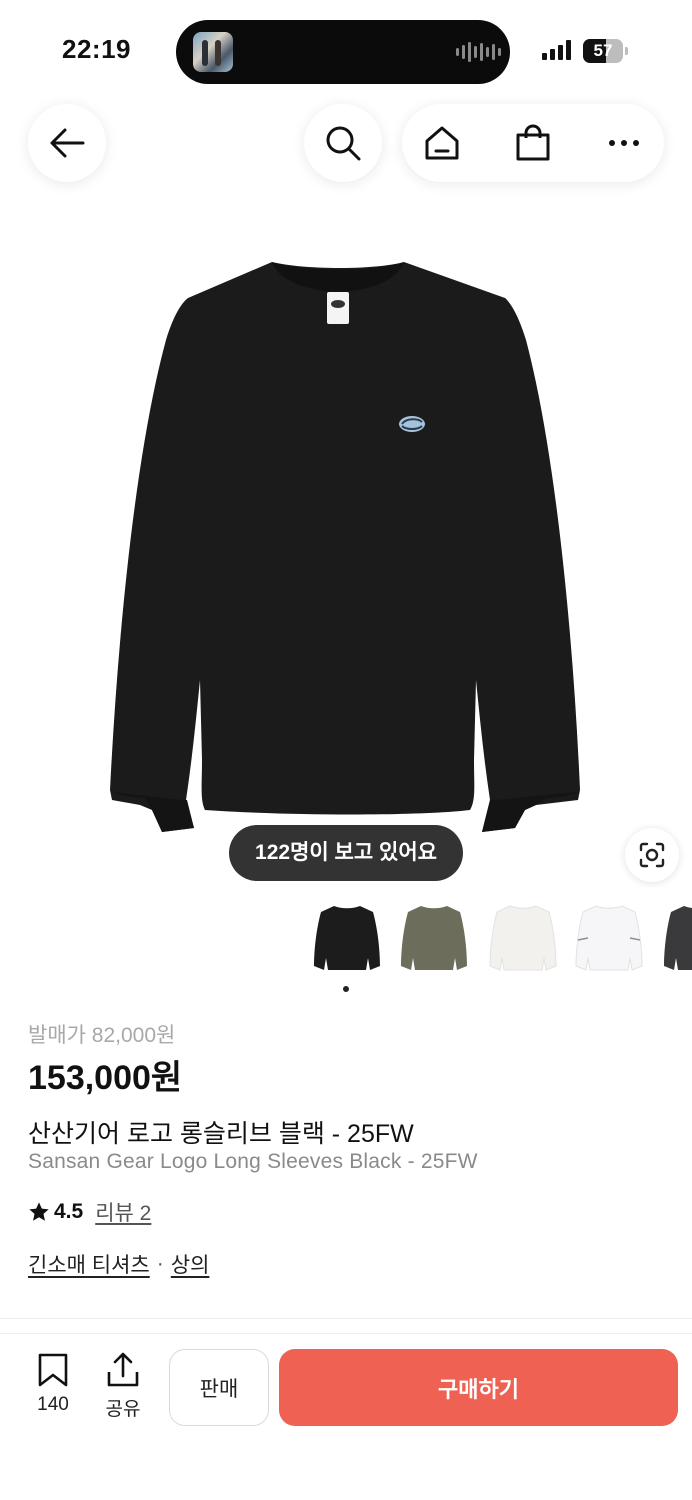  Describe the element at coordinates (346, 1318) in the screenshot. I see `section-divider` at that location.